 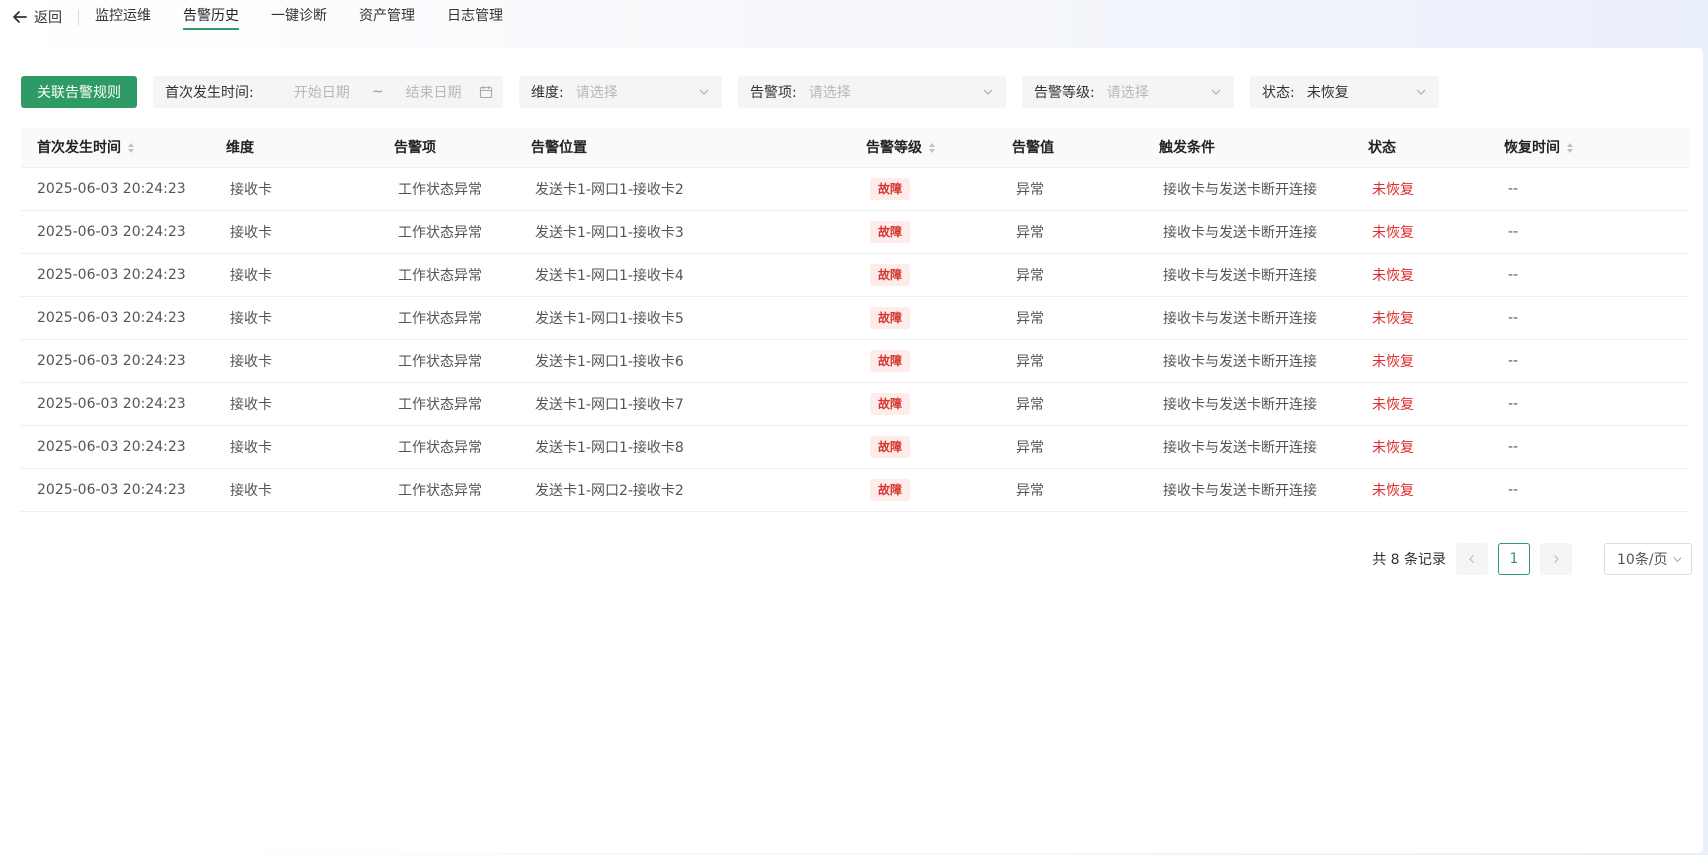 What do you see at coordinates (620, 92) in the screenshot?
I see `dimension-select: 维度: 请选择` at bounding box center [620, 92].